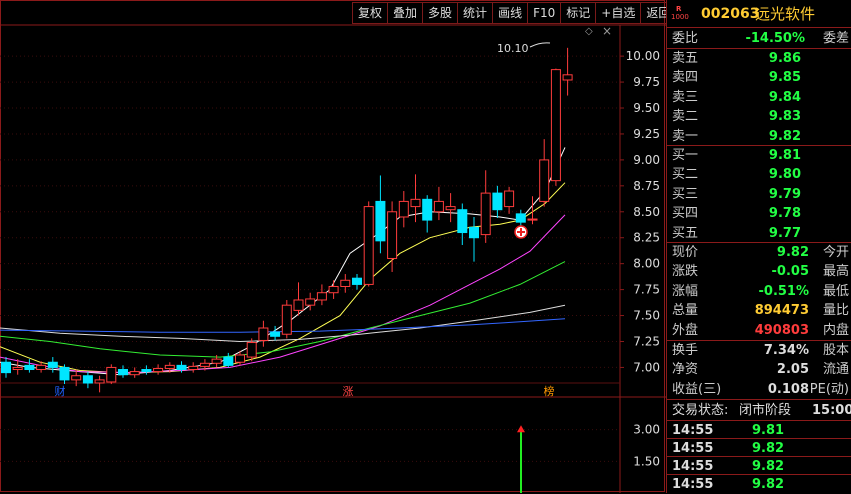 The height and width of the screenshot is (494, 851). What do you see at coordinates (760, 271) in the screenshot?
I see `quote-stat-row: 涨跌 -0.05 最高` at bounding box center [760, 271].